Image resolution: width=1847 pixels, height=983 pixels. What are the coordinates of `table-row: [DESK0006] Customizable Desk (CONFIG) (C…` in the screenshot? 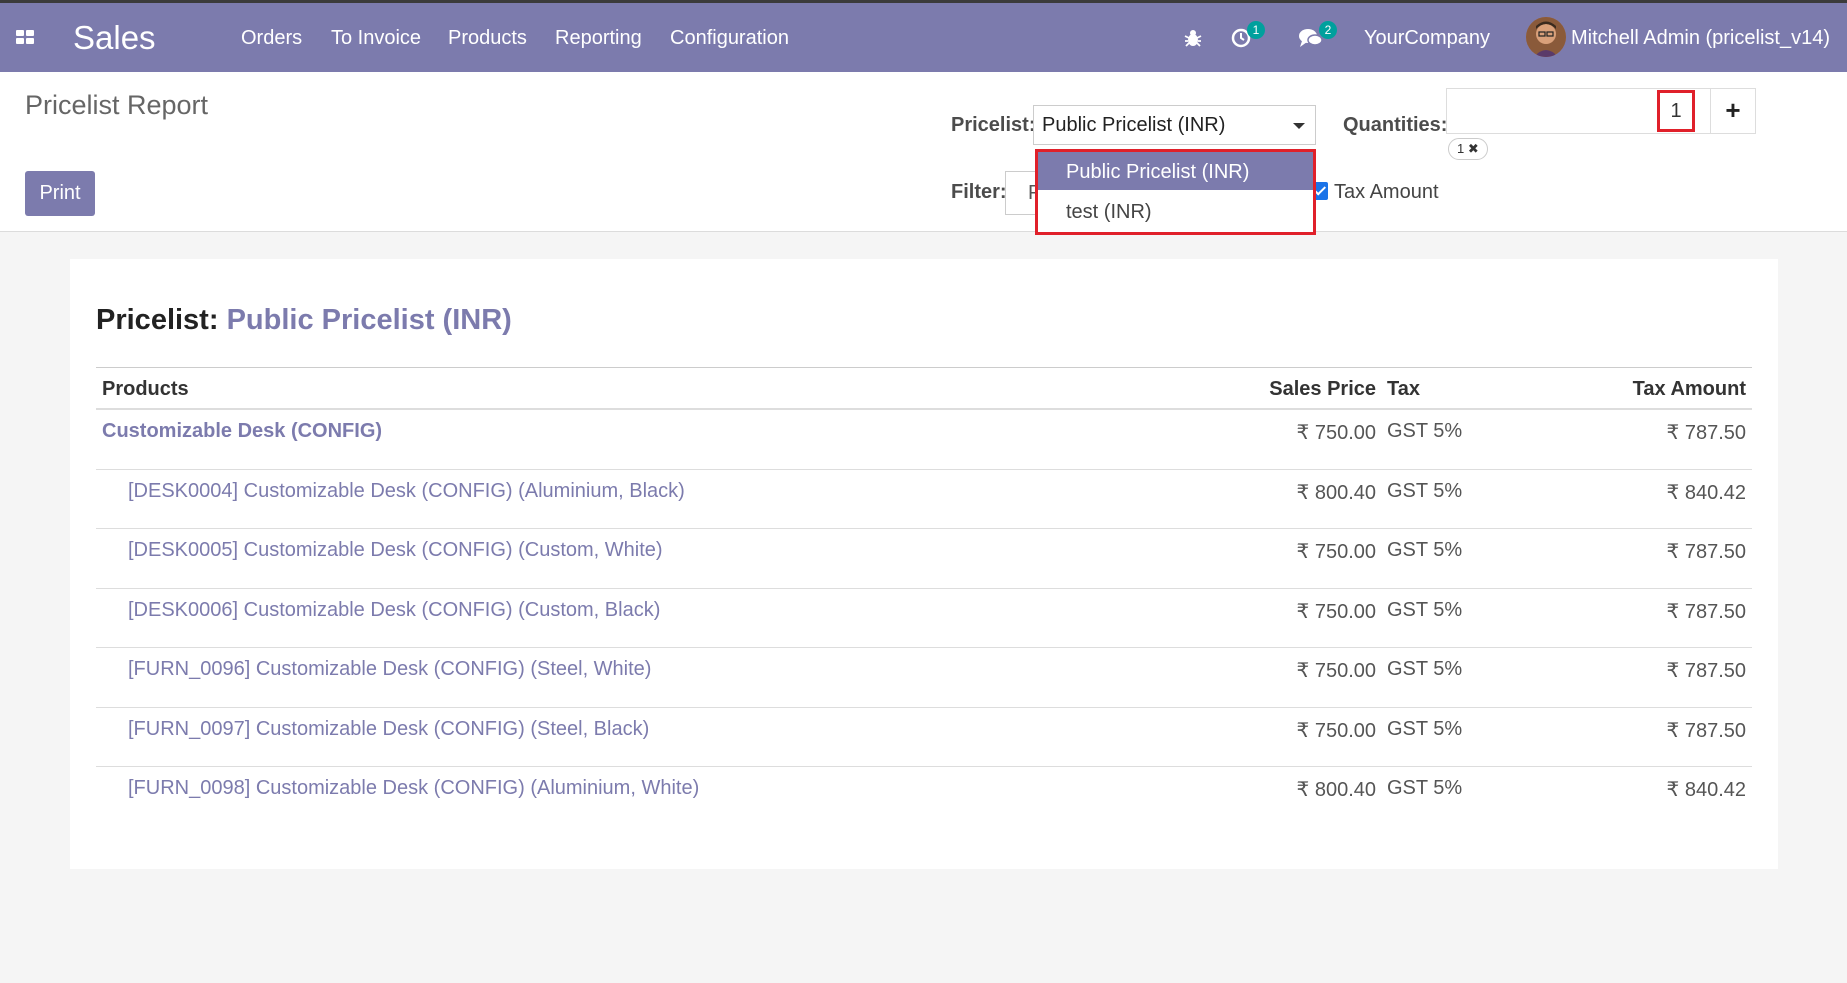 It's located at (924, 618).